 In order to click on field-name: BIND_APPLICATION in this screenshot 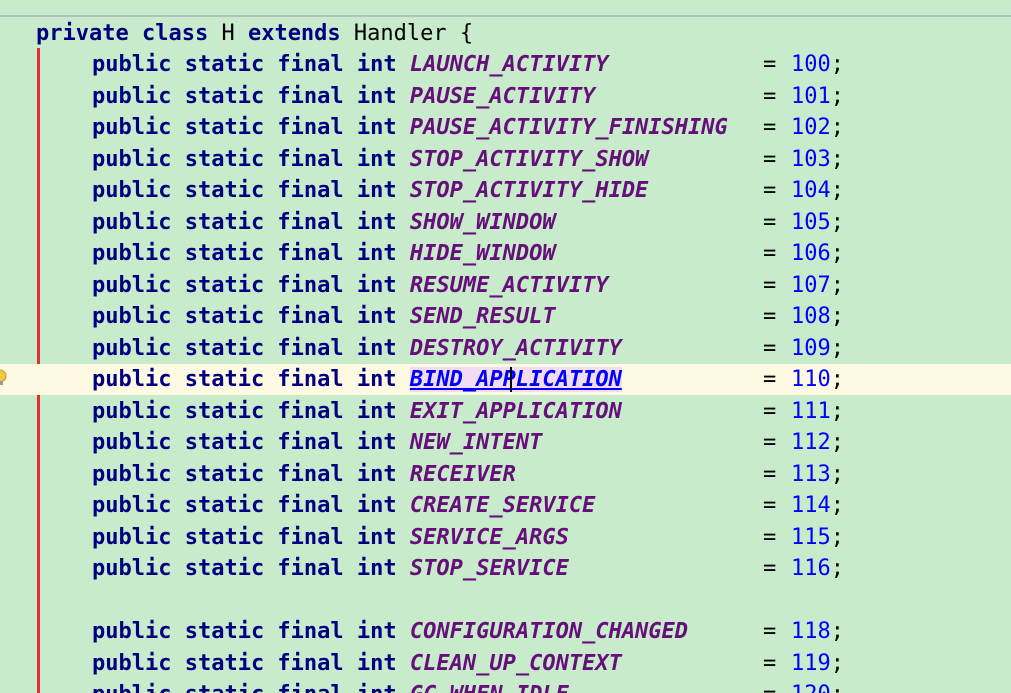, I will do `click(515, 379)`.